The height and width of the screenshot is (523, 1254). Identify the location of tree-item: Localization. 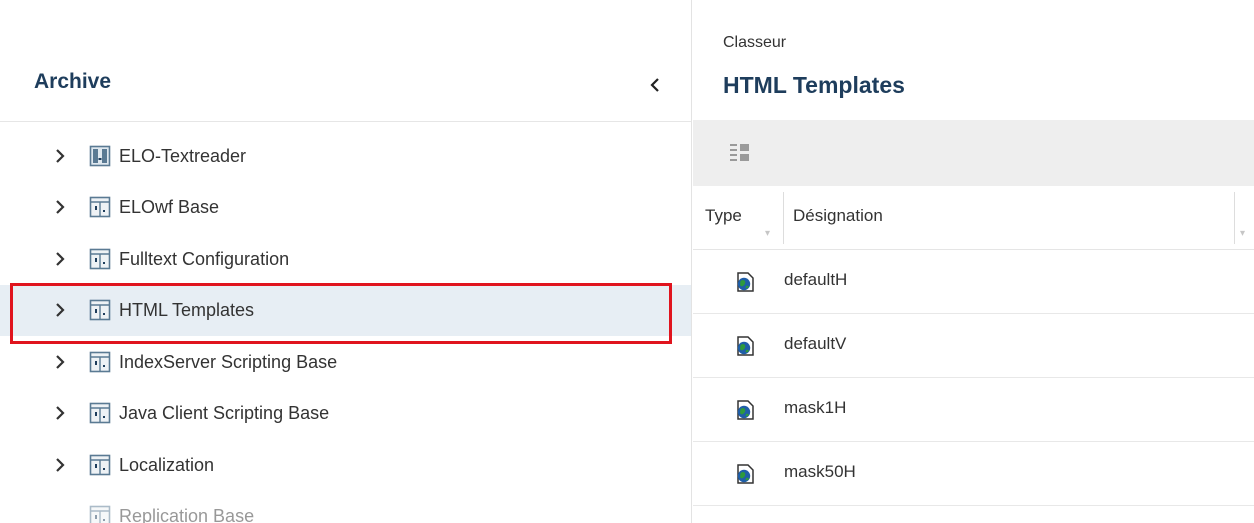
(345, 465).